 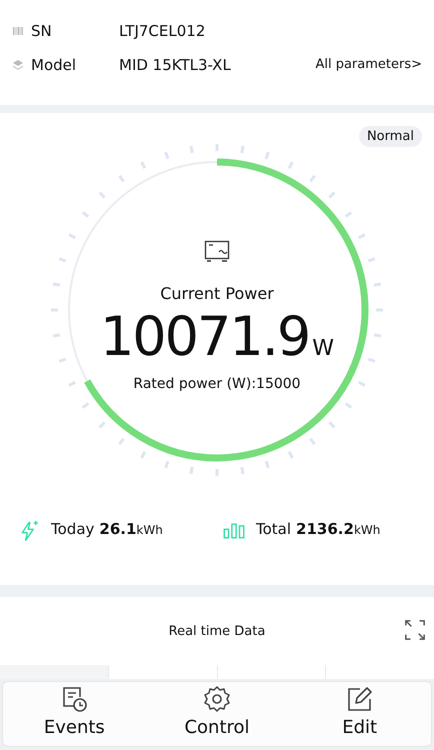 What do you see at coordinates (217, 714) in the screenshot?
I see `nav-button: Control` at bounding box center [217, 714].